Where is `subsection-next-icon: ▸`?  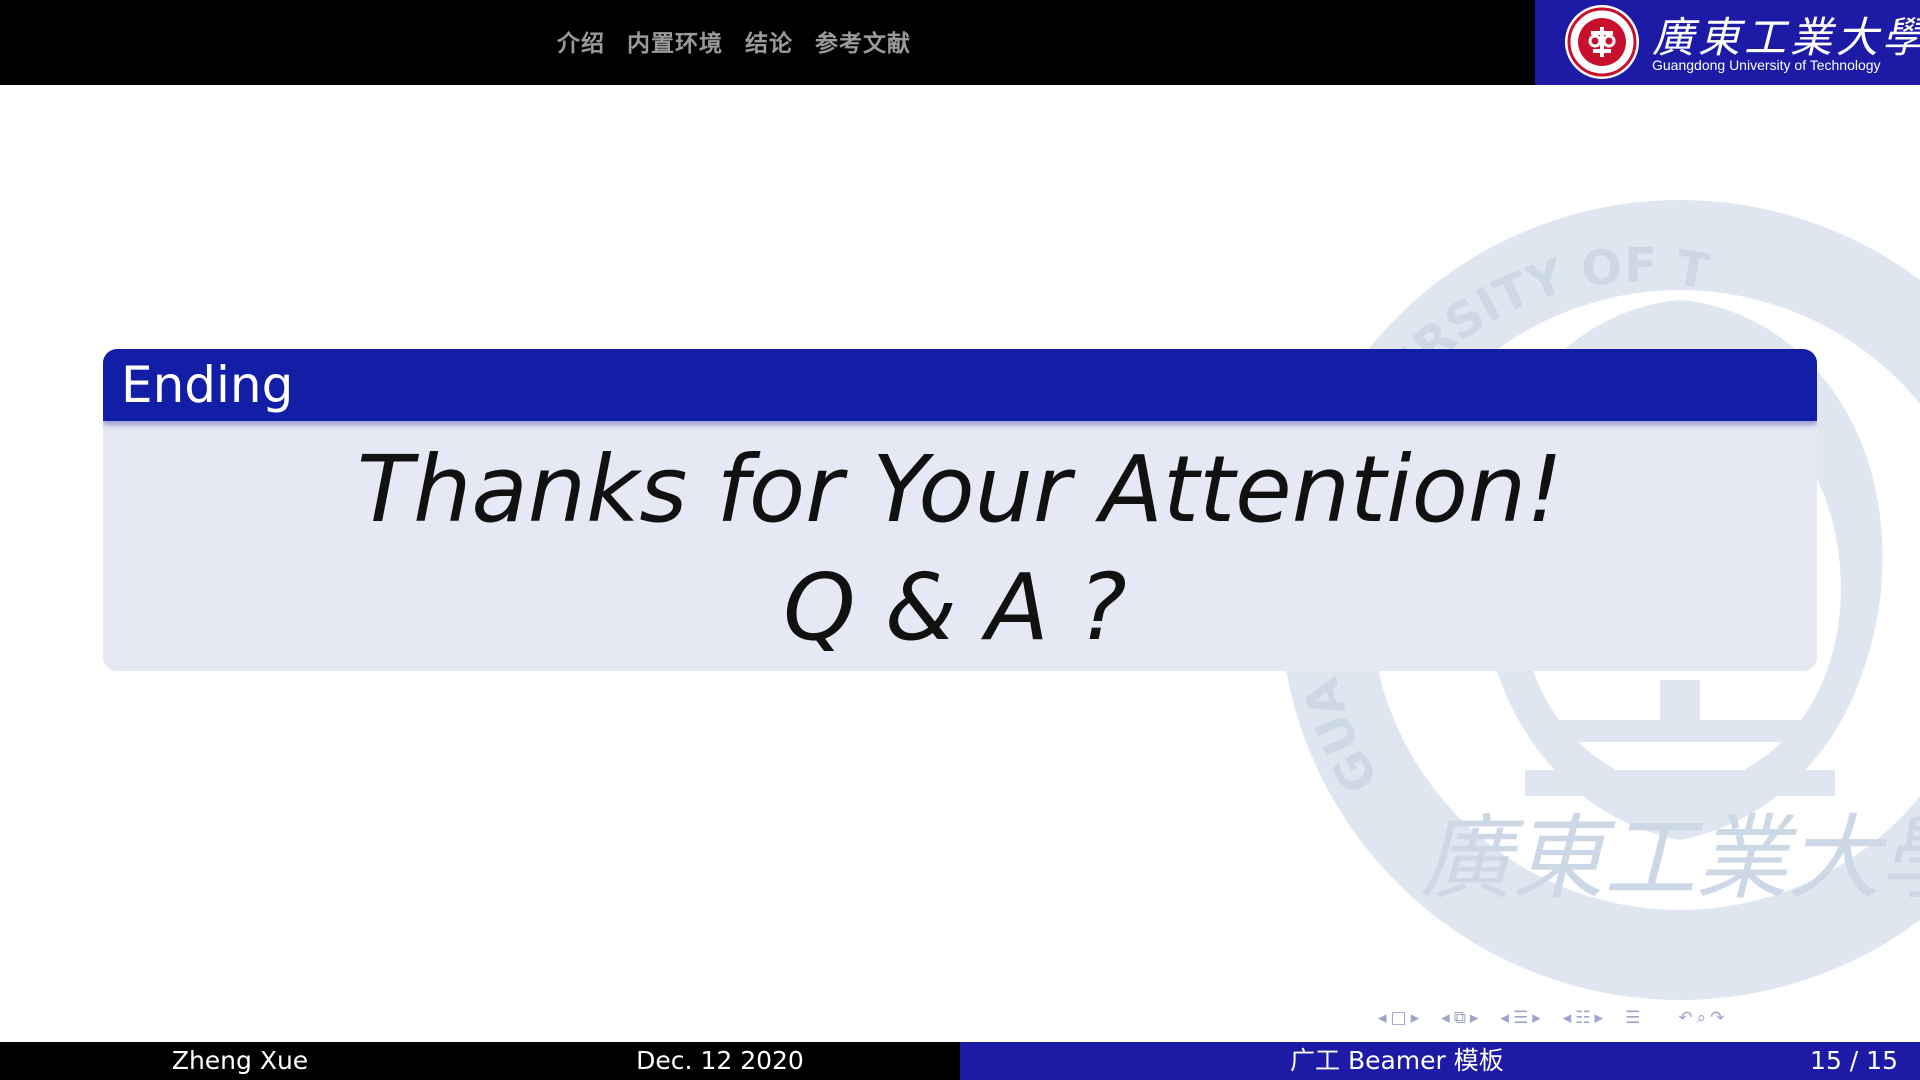 subsection-next-icon: ▸ is located at coordinates (1536, 1018).